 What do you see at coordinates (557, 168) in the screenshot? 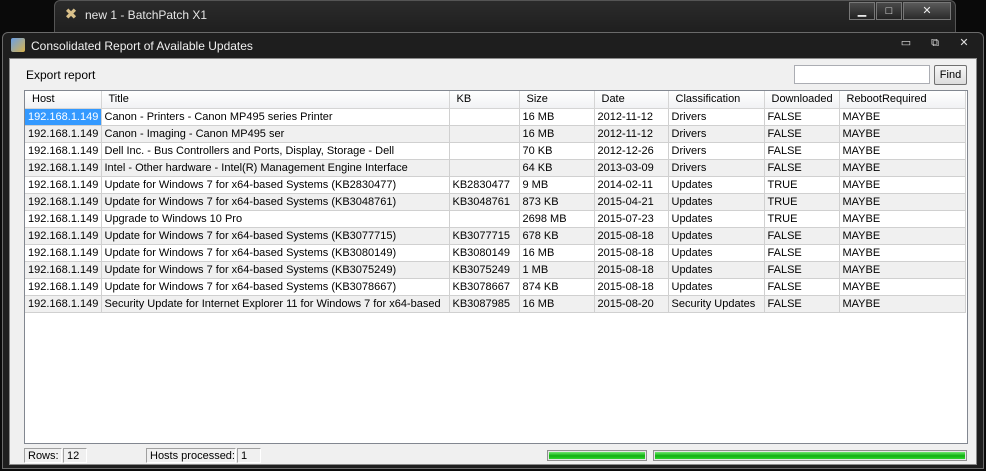
I see `cell-size: 64 KB` at bounding box center [557, 168].